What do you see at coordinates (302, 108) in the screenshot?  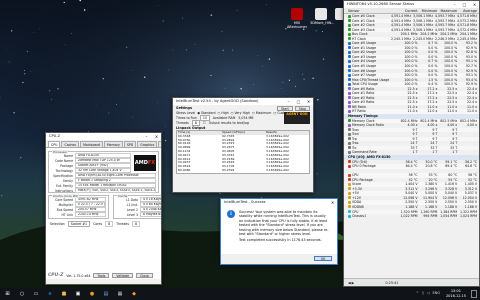 I see `stop-button: Stop` at bounding box center [302, 108].